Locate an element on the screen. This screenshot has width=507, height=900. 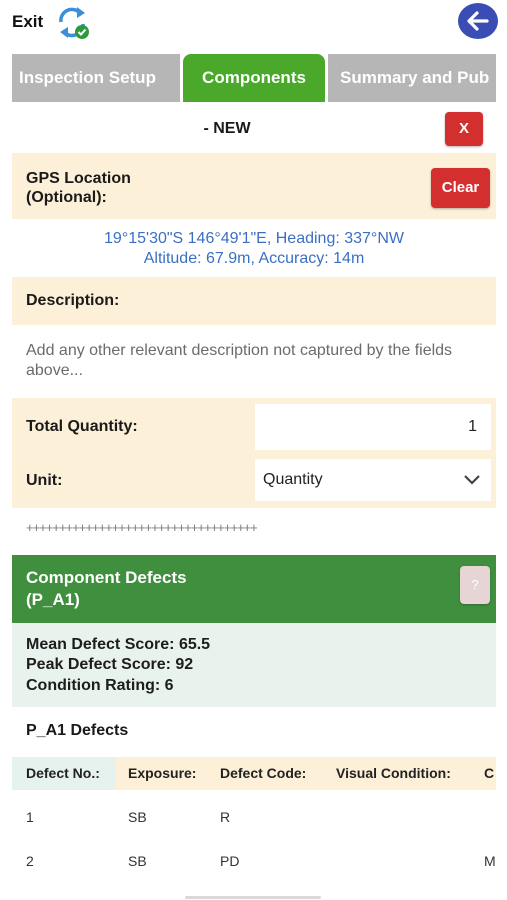
mean-defect-score: Mean Defect Score: 65.5 is located at coordinates (118, 644).